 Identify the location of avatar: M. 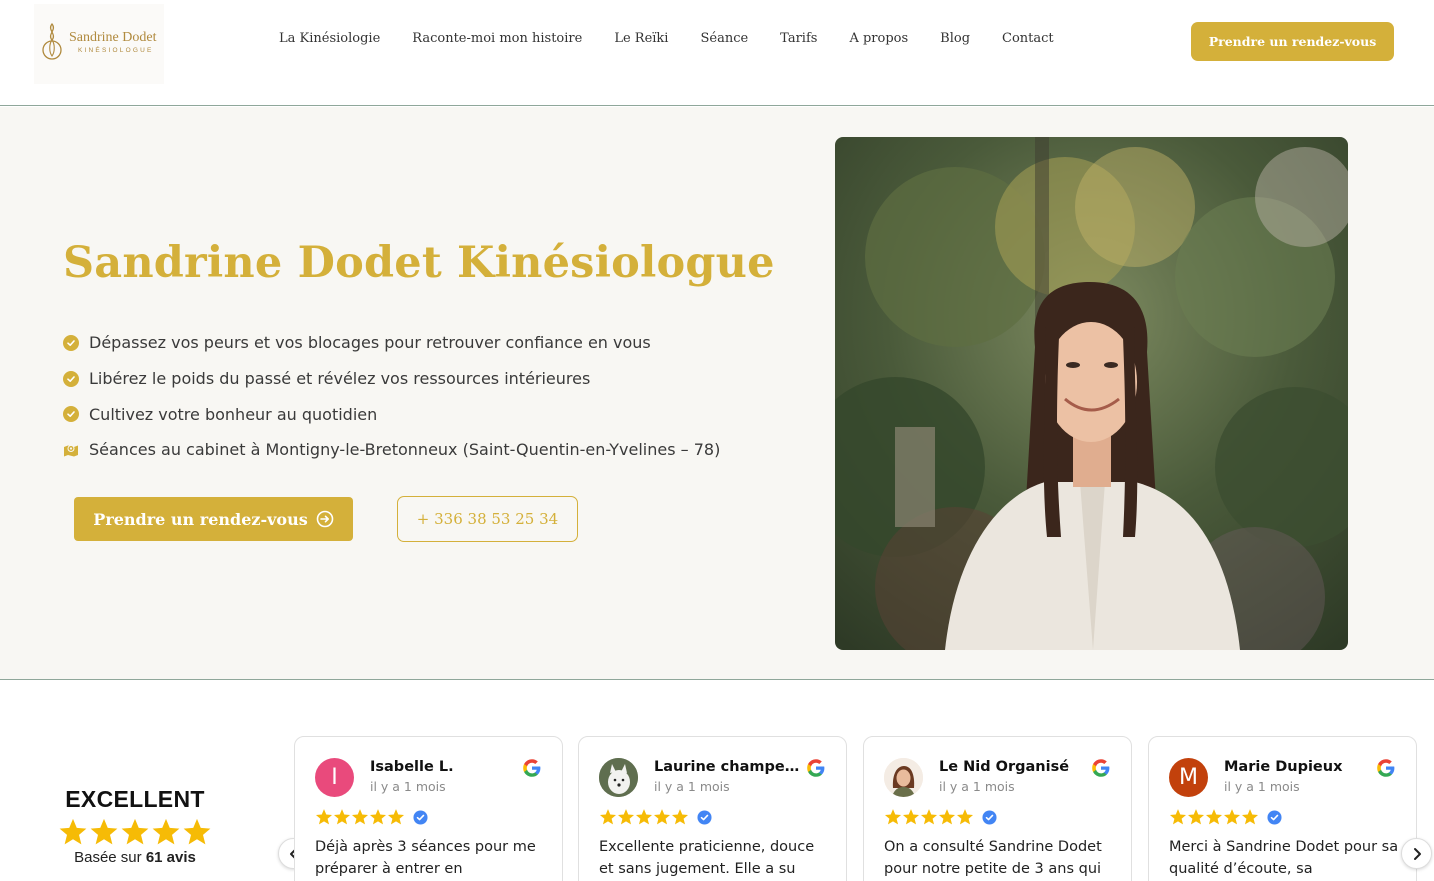
(1188, 777).